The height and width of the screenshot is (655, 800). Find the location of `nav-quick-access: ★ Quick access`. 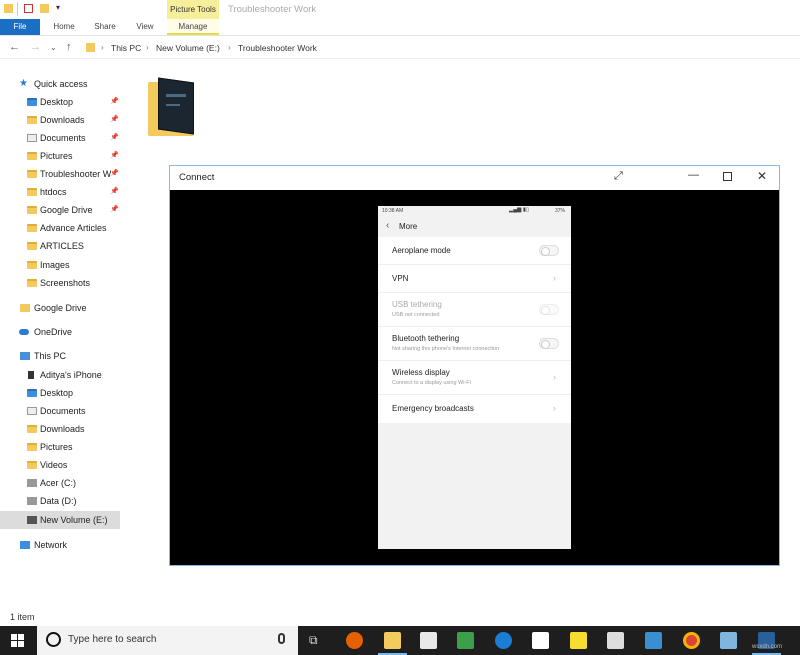

nav-quick-access: ★ Quick access is located at coordinates (60, 84).